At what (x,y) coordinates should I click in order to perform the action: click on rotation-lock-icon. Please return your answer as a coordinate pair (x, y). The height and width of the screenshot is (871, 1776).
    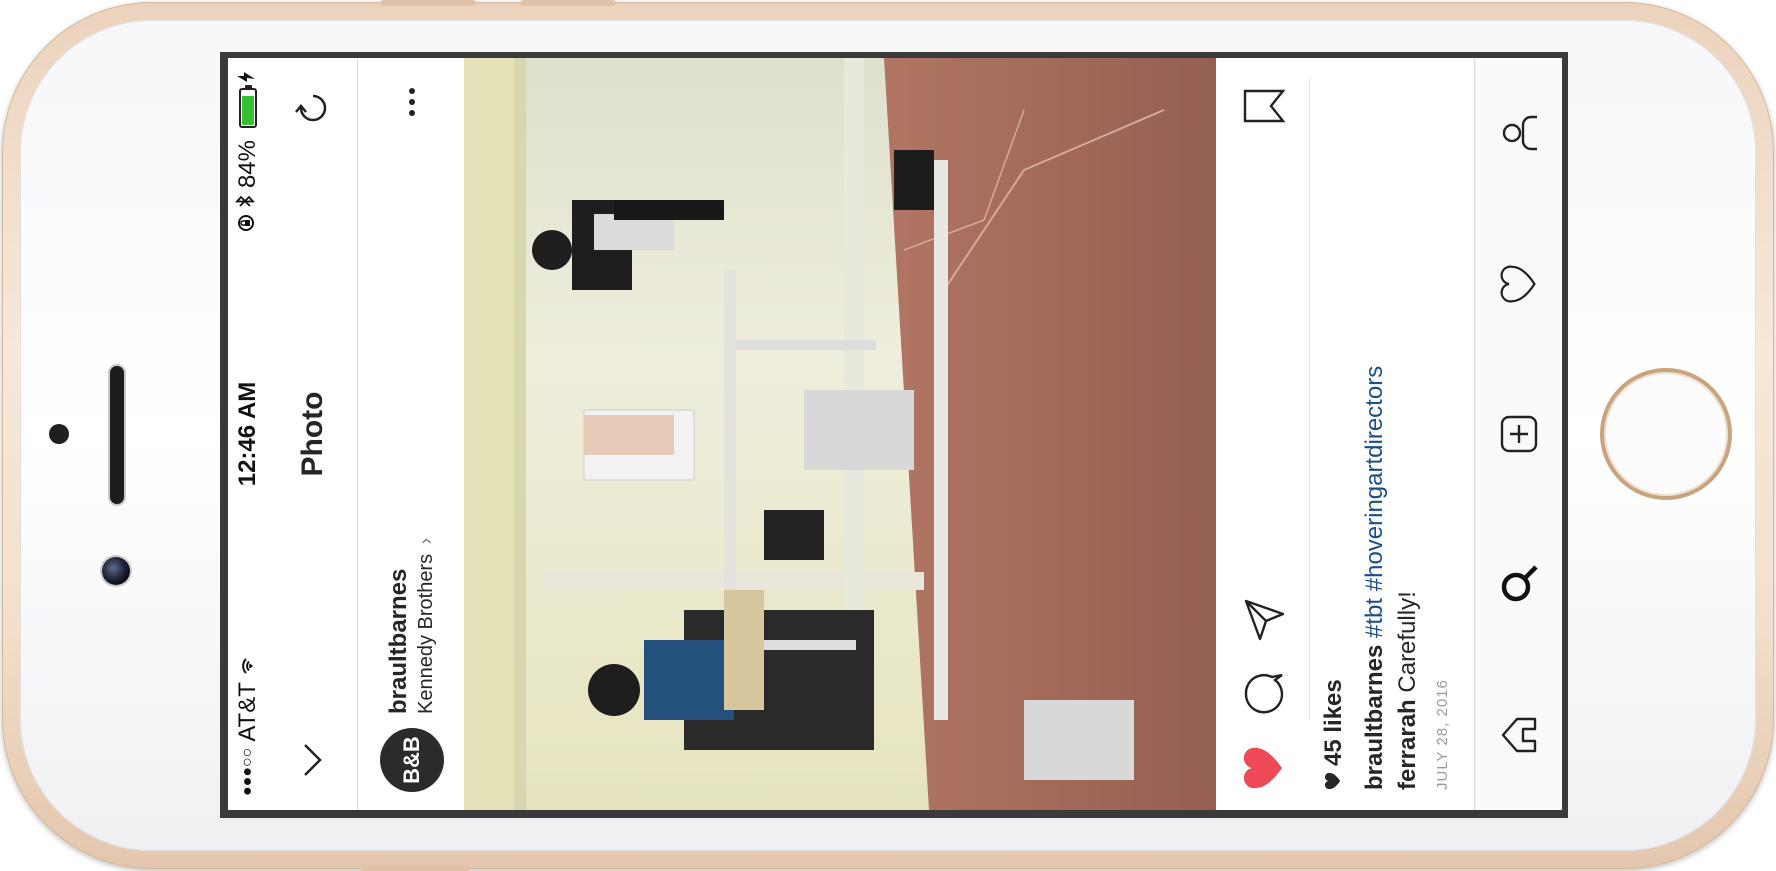
    Looking at the image, I should click on (248, 223).